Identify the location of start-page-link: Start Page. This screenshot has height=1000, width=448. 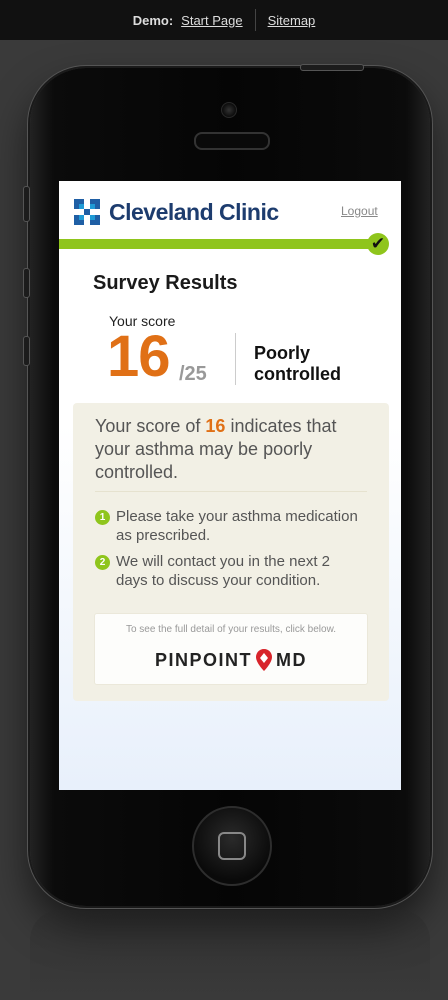
(211, 20).